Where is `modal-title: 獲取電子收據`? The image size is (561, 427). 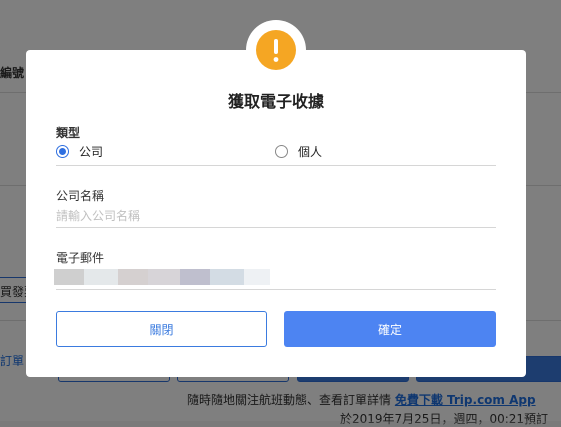 modal-title: 獲取電子收據 is located at coordinates (275, 101).